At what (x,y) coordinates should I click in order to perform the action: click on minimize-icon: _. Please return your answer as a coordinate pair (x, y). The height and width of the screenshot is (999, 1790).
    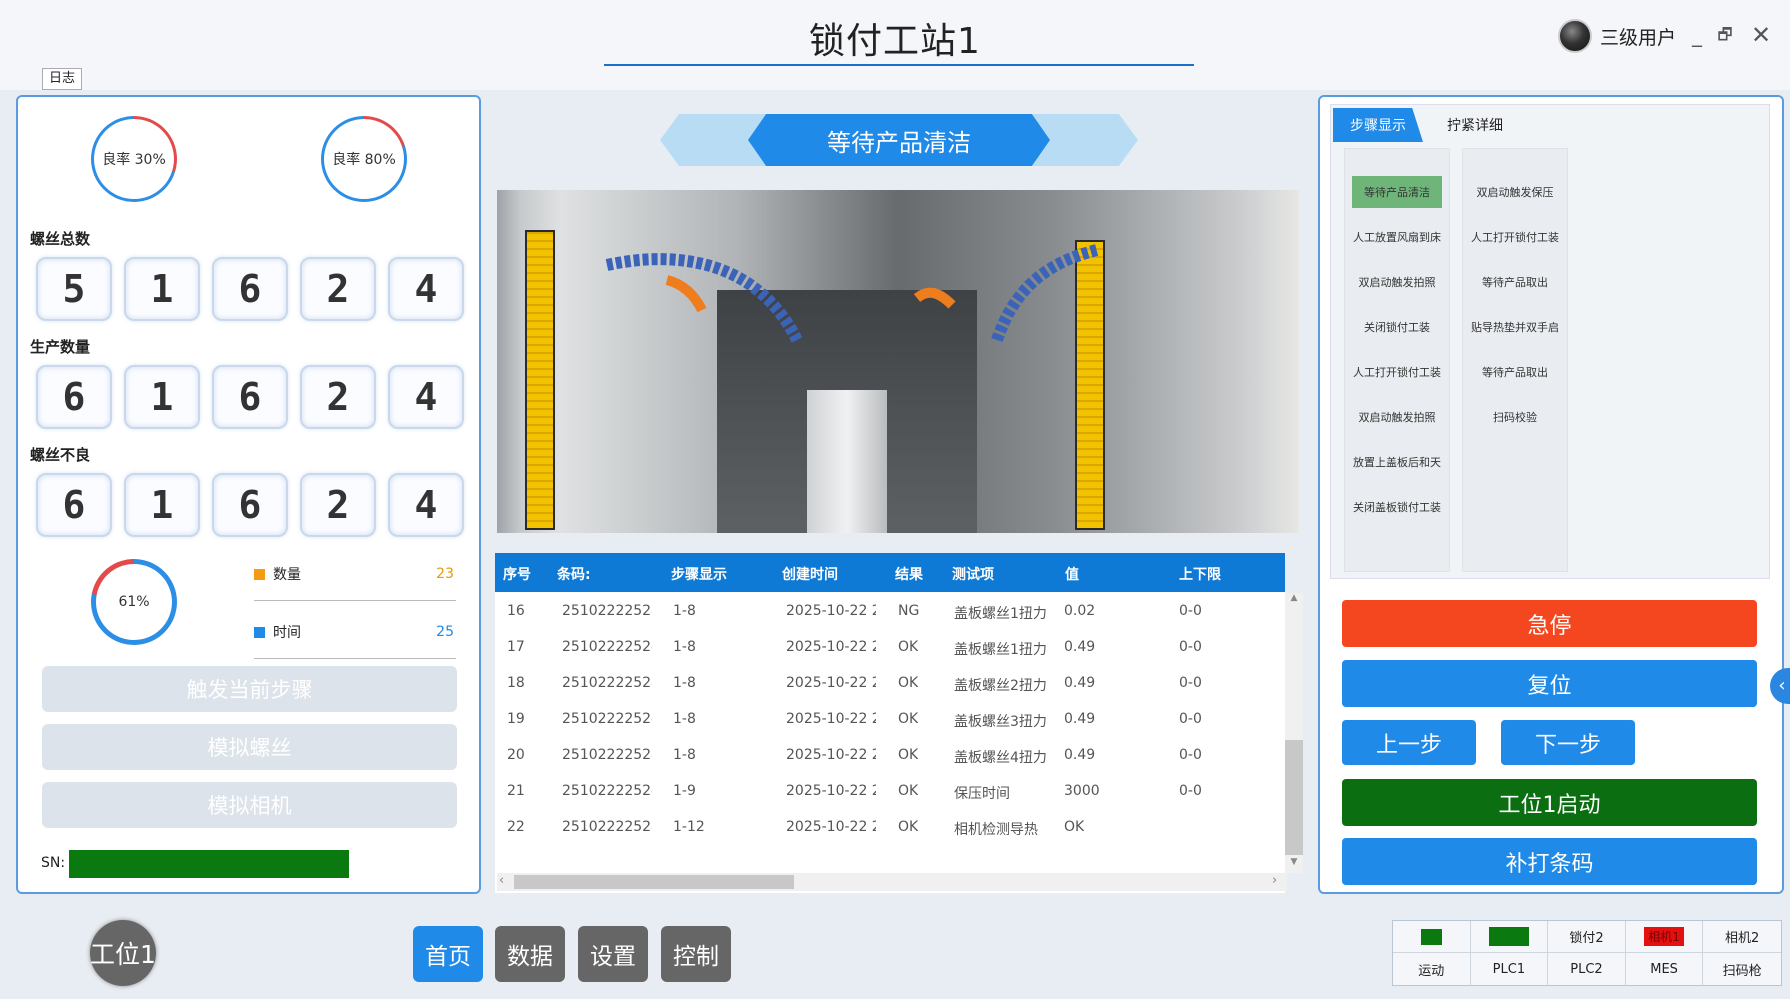
    Looking at the image, I should click on (1697, 35).